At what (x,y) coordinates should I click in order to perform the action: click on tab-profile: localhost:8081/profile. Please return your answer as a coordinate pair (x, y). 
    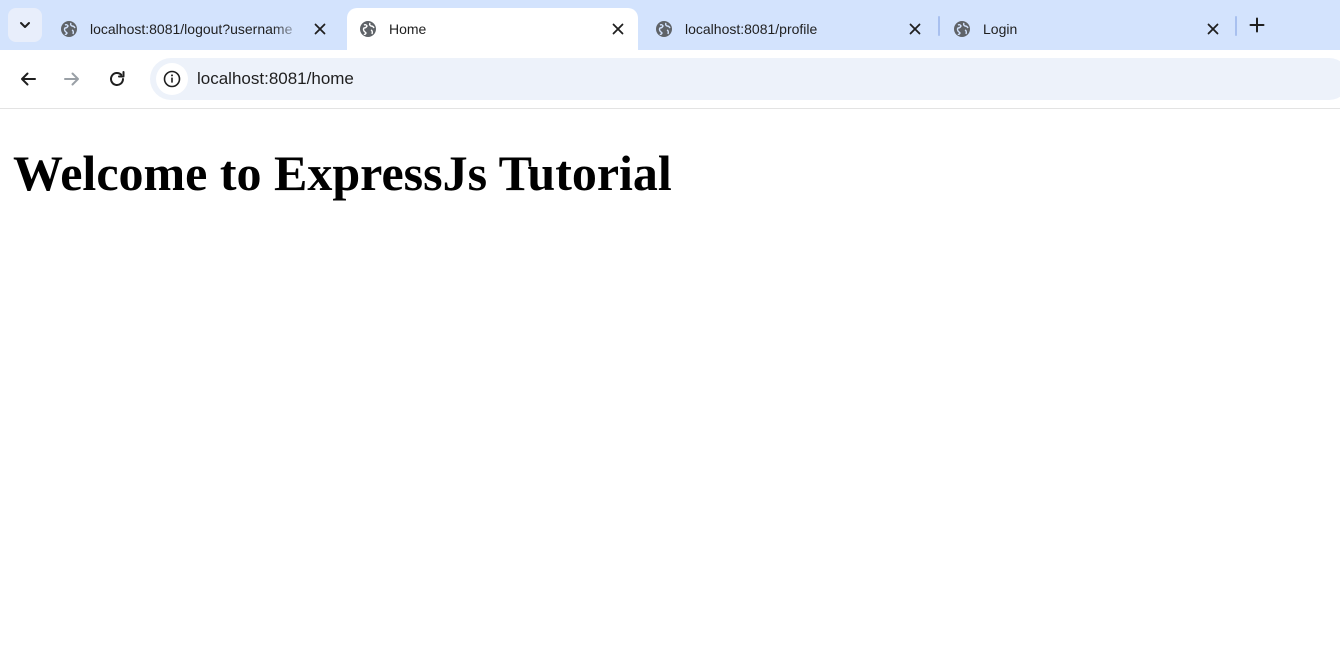
    Looking at the image, I should click on (789, 29).